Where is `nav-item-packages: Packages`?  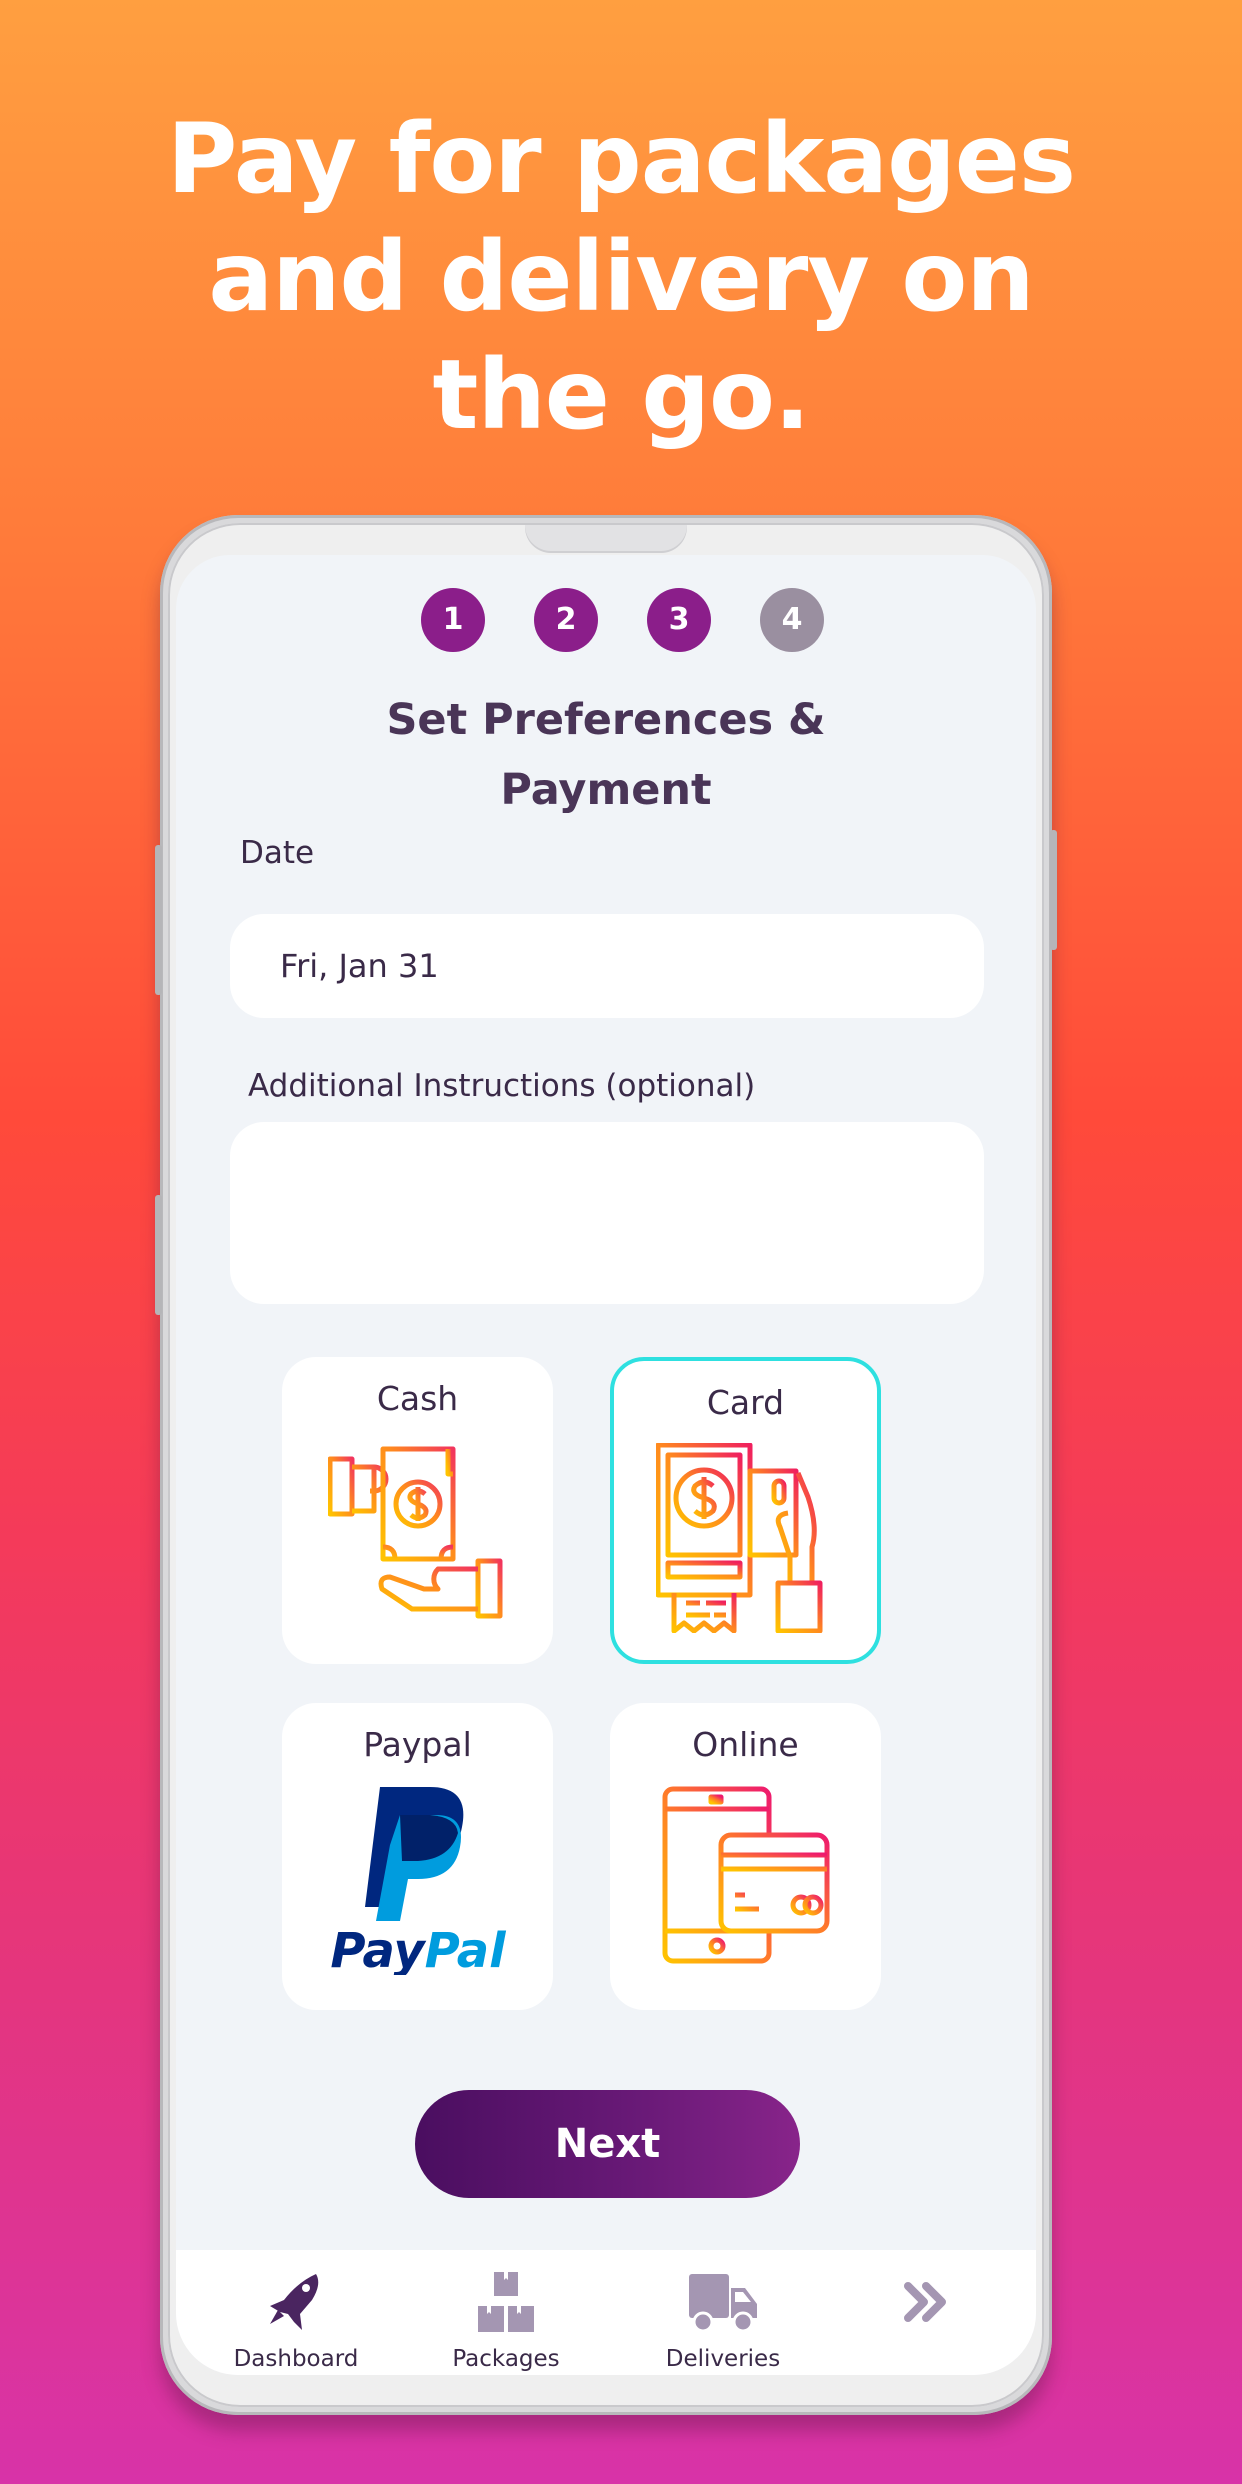
nav-item-packages: Packages is located at coordinates (506, 2321).